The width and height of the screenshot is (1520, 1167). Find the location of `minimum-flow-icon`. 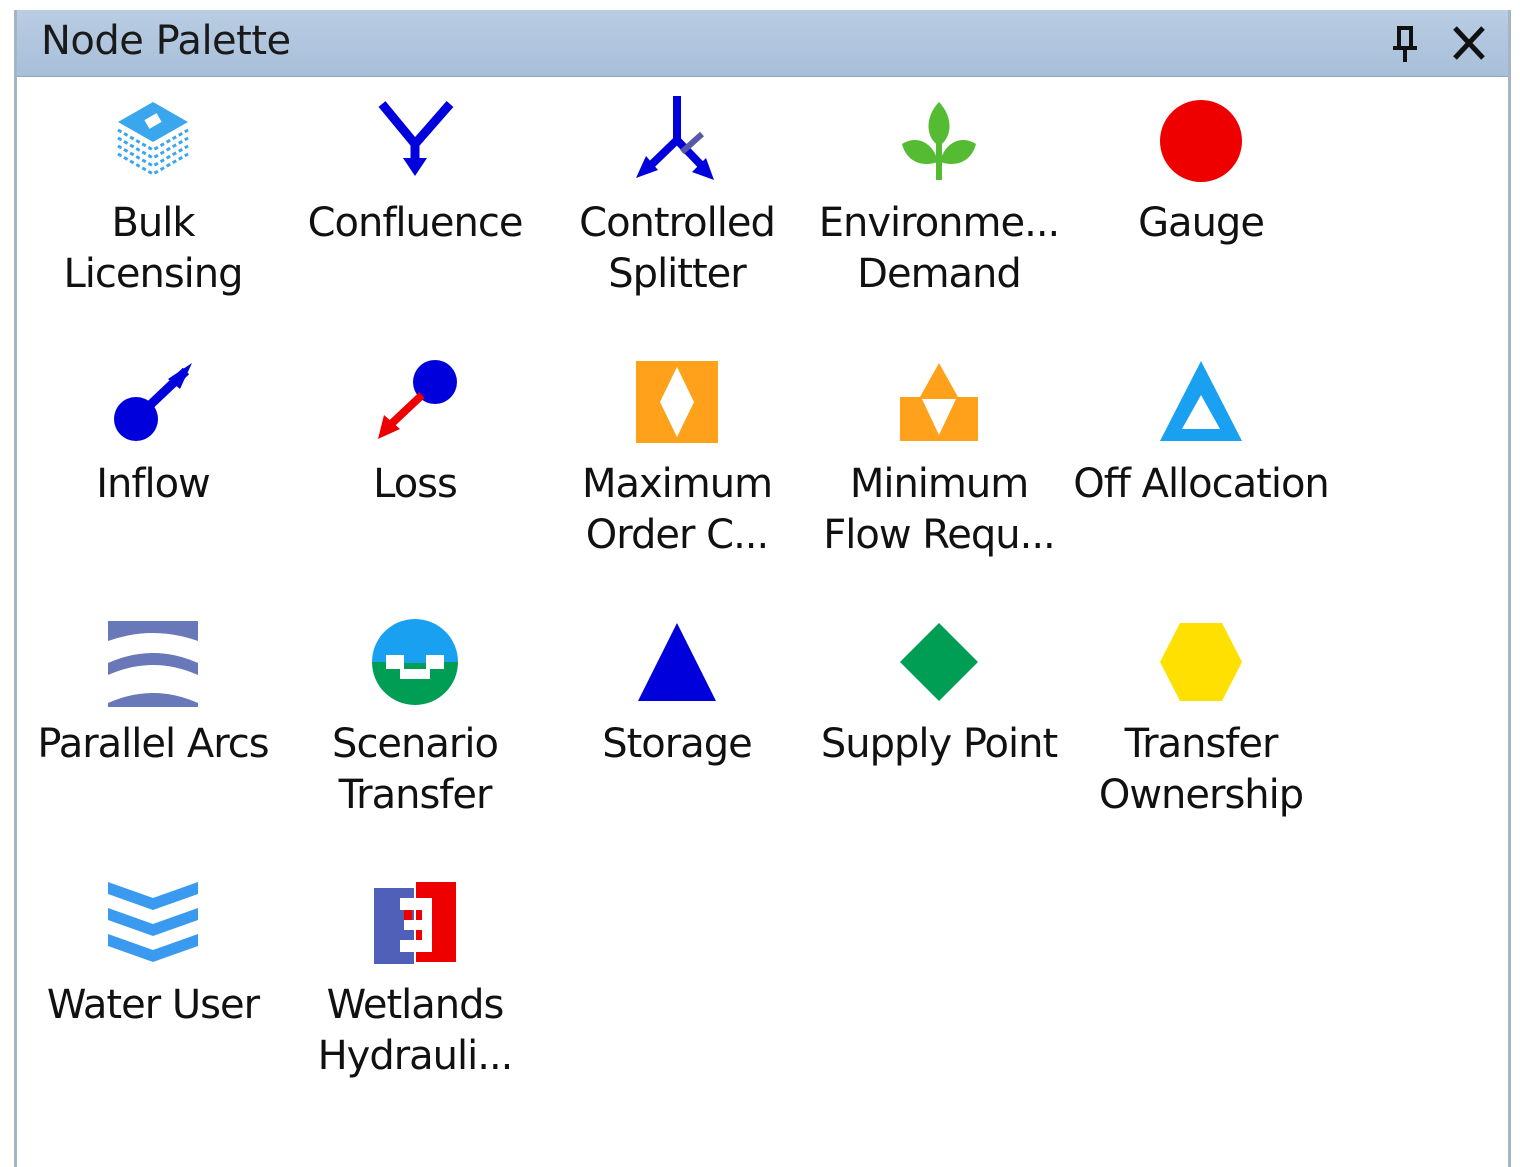

minimum-flow-icon is located at coordinates (939, 402).